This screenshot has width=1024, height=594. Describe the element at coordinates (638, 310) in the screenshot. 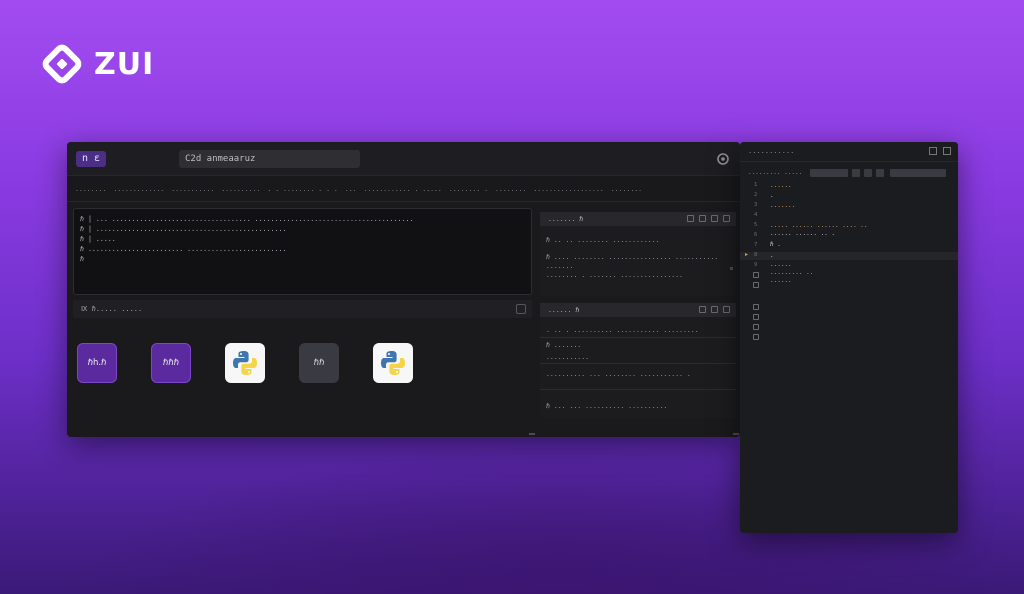

I see `side-panel-header: ...... ℏ` at that location.